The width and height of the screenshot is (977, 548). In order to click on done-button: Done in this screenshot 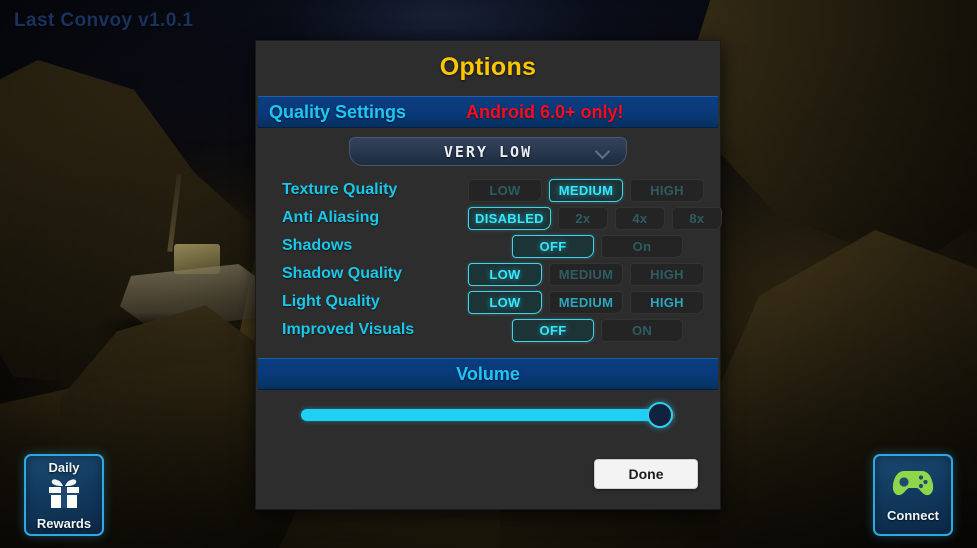, I will do `click(646, 474)`.